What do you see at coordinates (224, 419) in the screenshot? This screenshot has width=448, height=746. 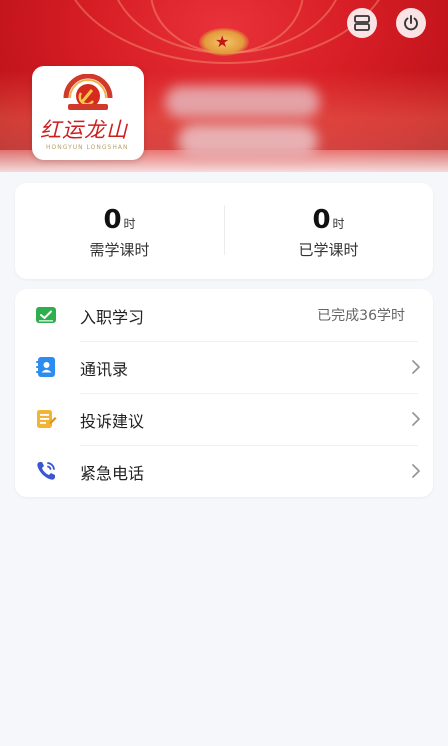 I see `menu-item-complaints: 投诉建议` at bounding box center [224, 419].